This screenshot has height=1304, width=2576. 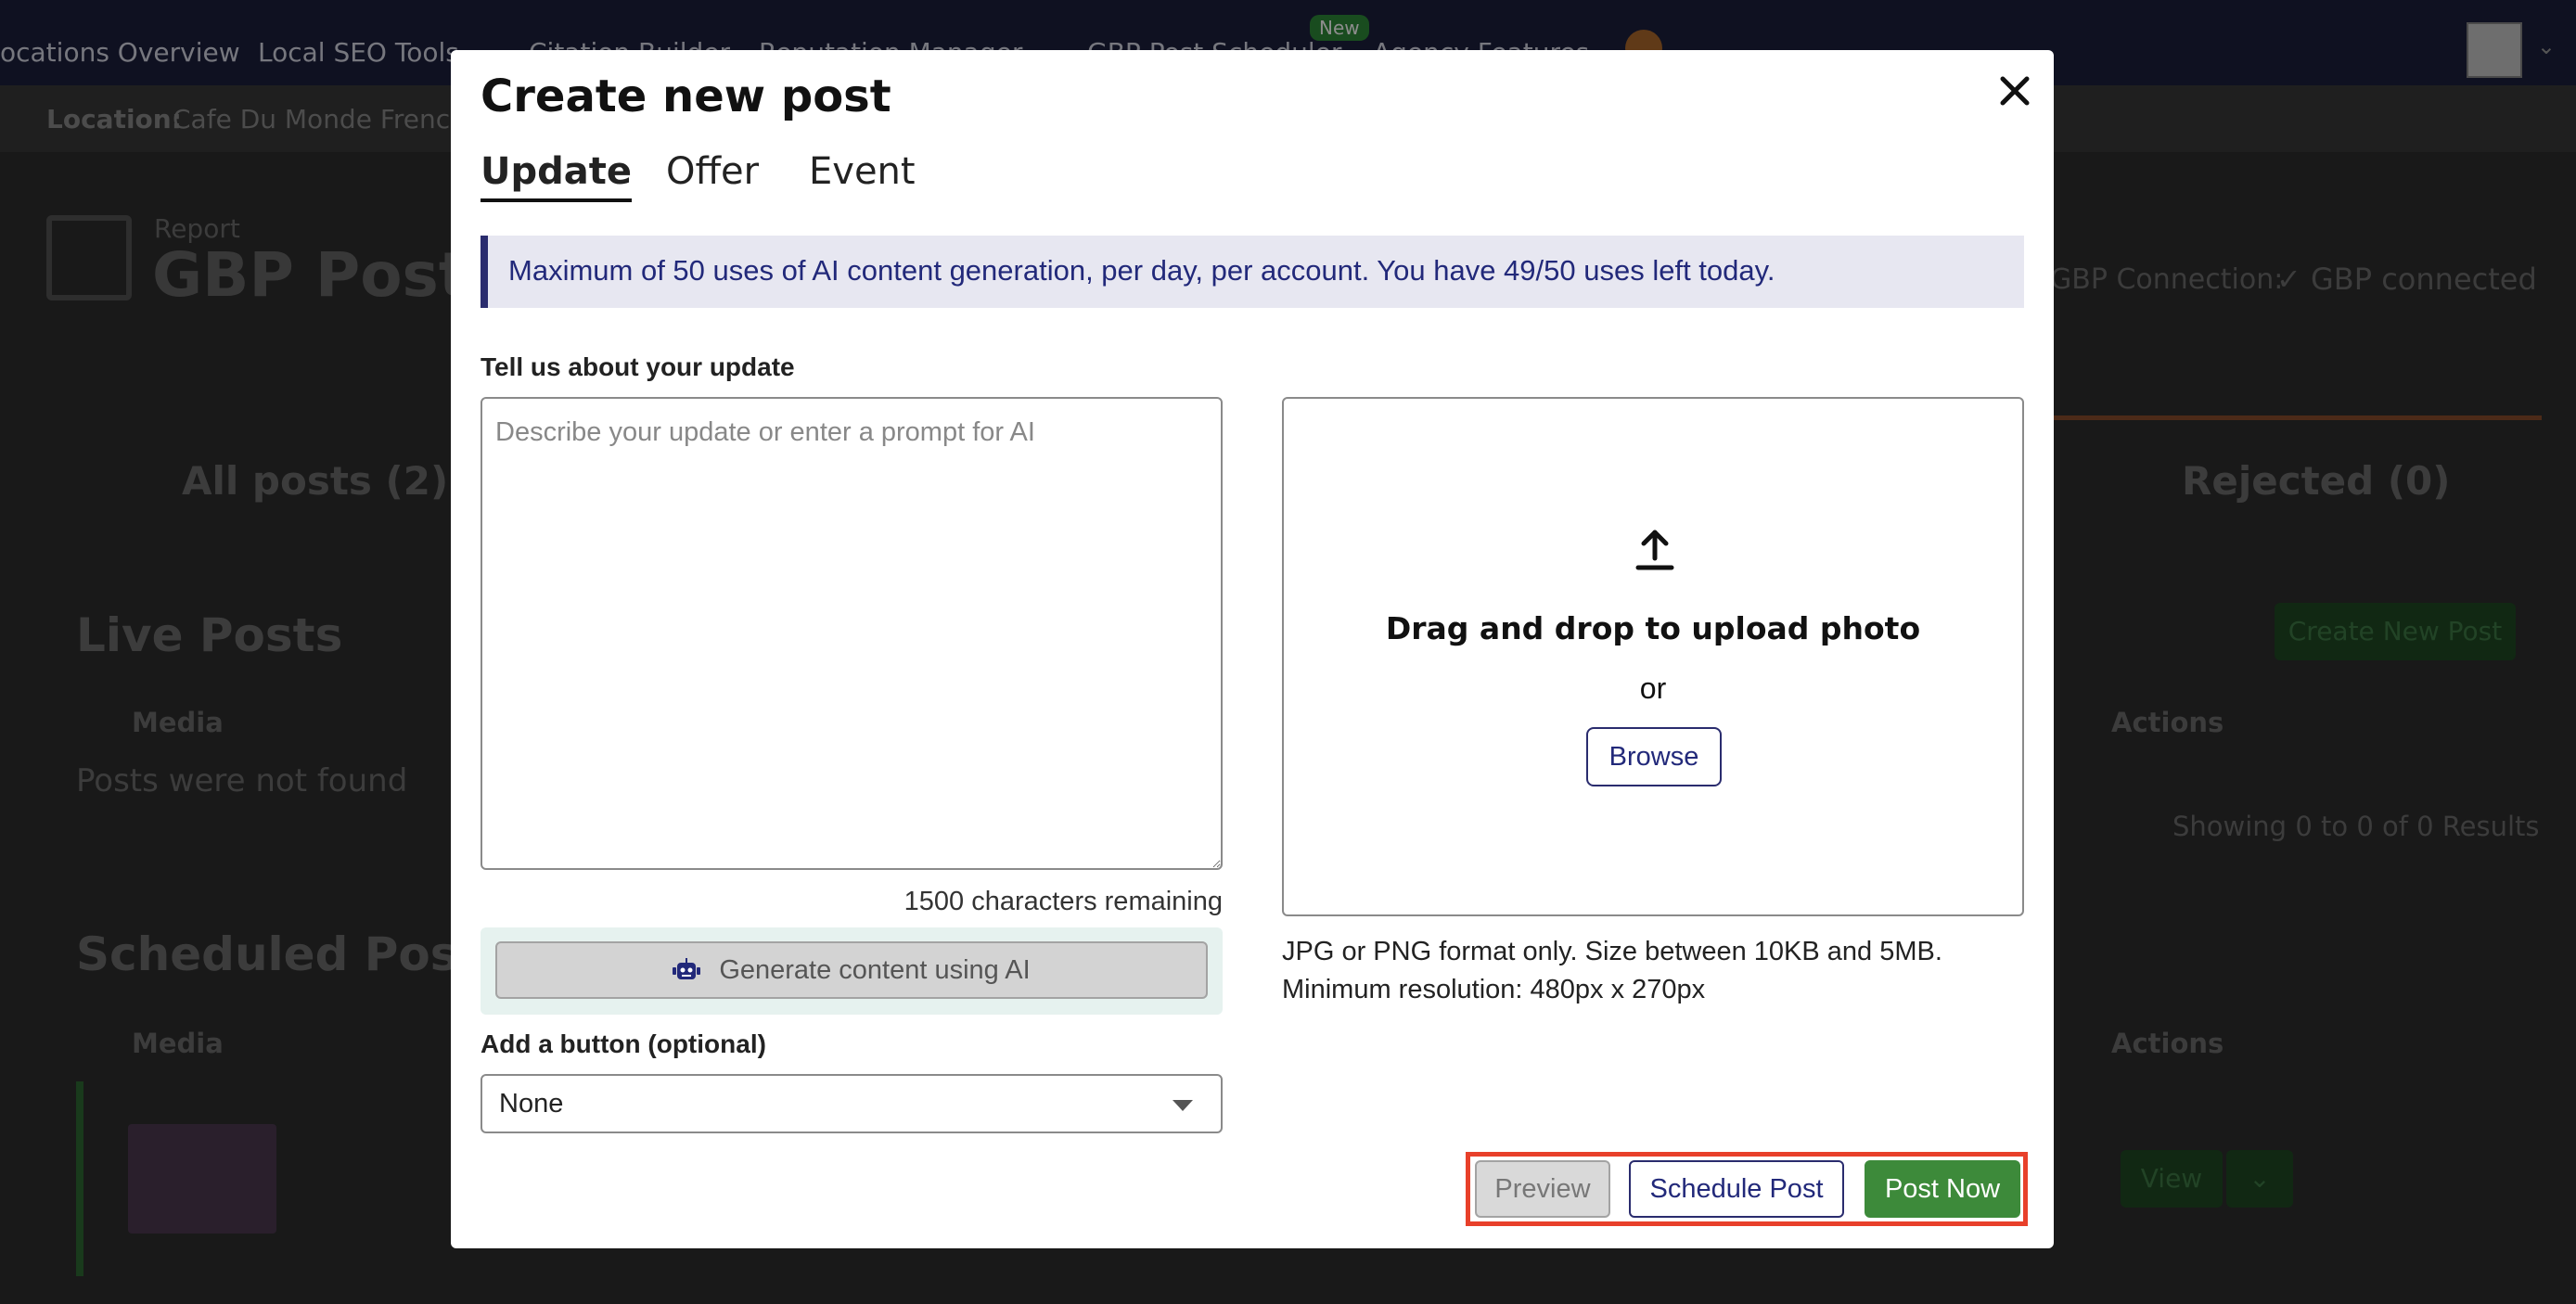 I want to click on generate-ai-button: Generate content using AI, so click(x=851, y=970).